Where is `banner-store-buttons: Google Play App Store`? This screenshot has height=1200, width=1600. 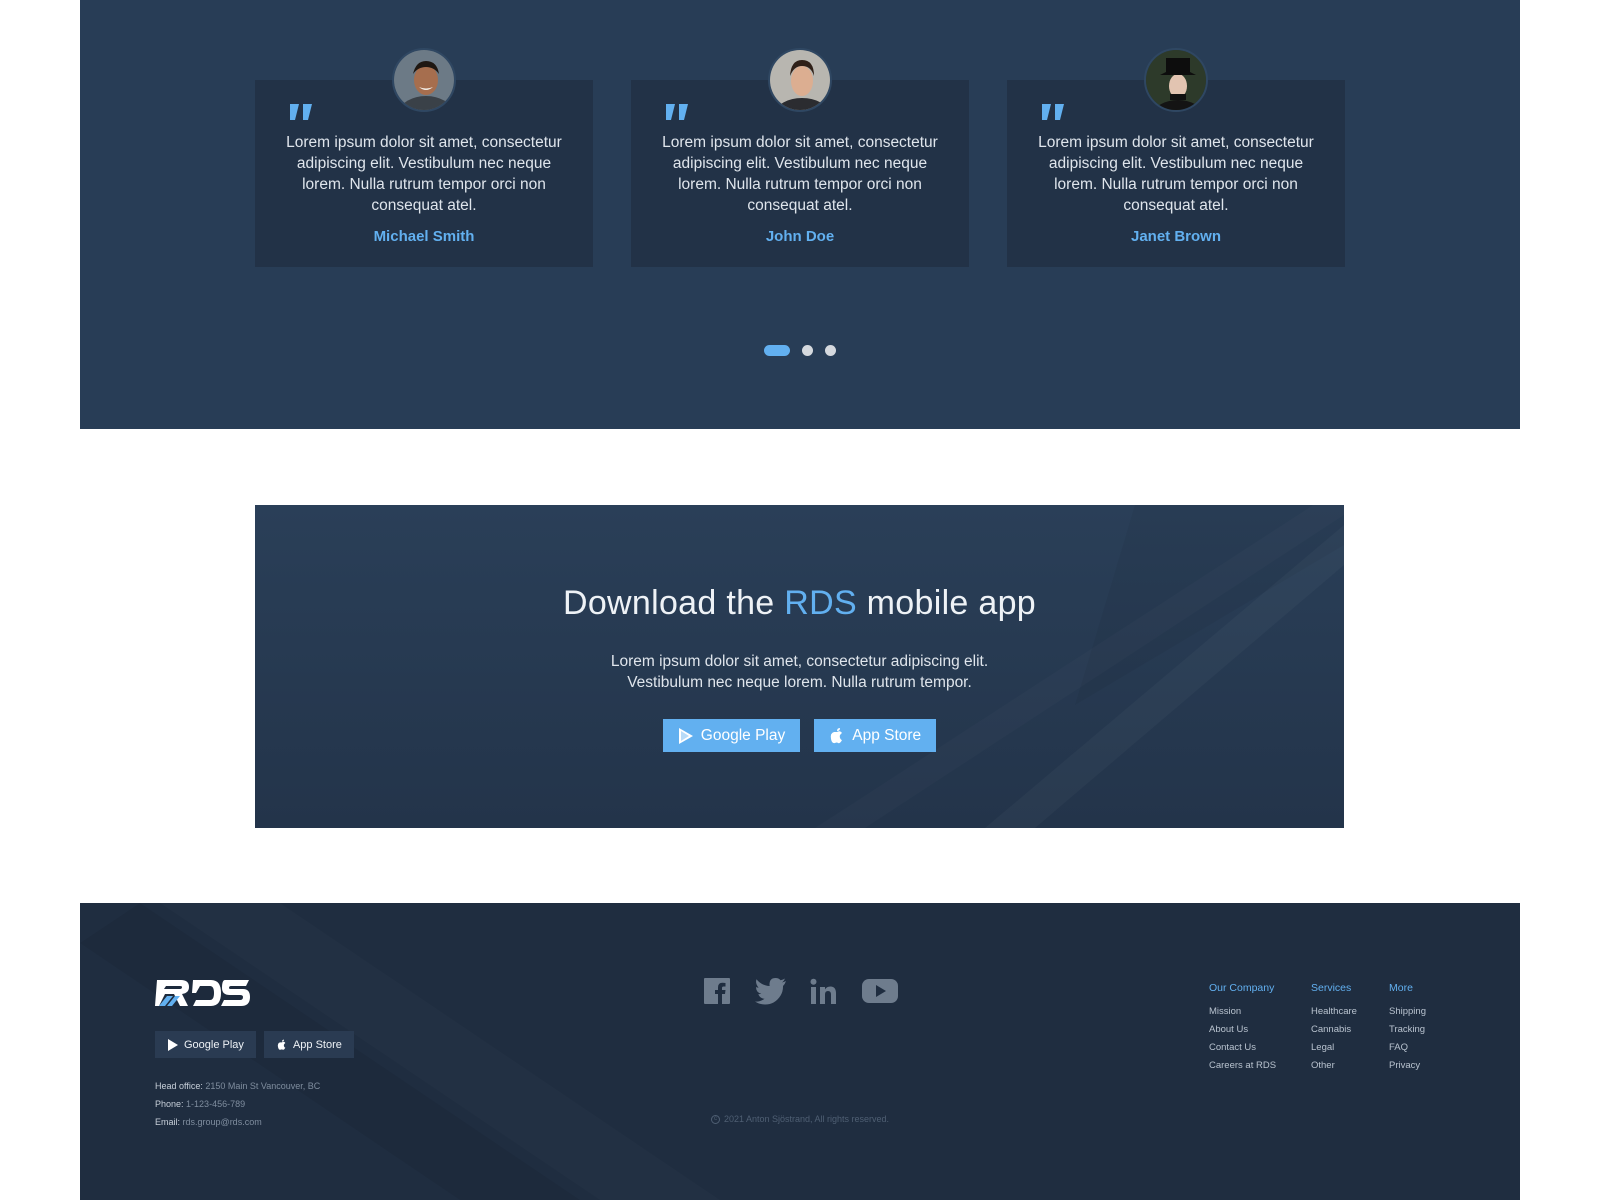 banner-store-buttons: Google Play App Store is located at coordinates (799, 735).